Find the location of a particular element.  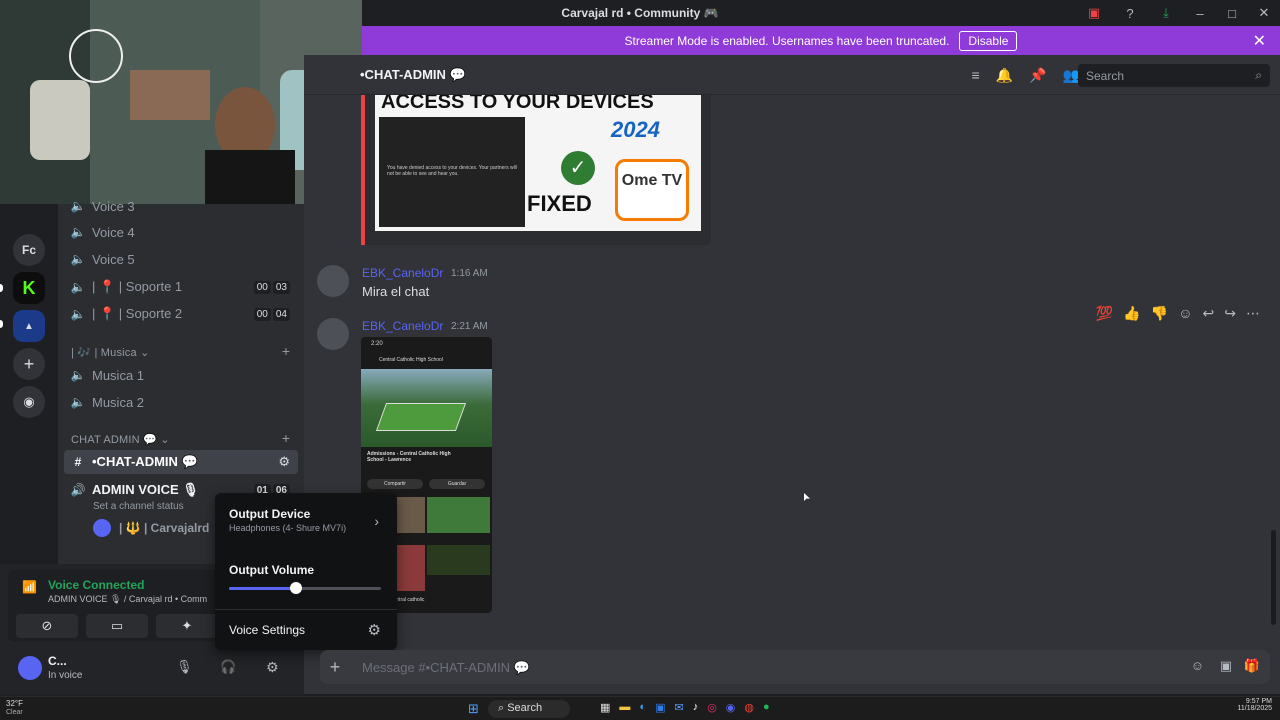

explore-icon: ◉ is located at coordinates (29, 402).